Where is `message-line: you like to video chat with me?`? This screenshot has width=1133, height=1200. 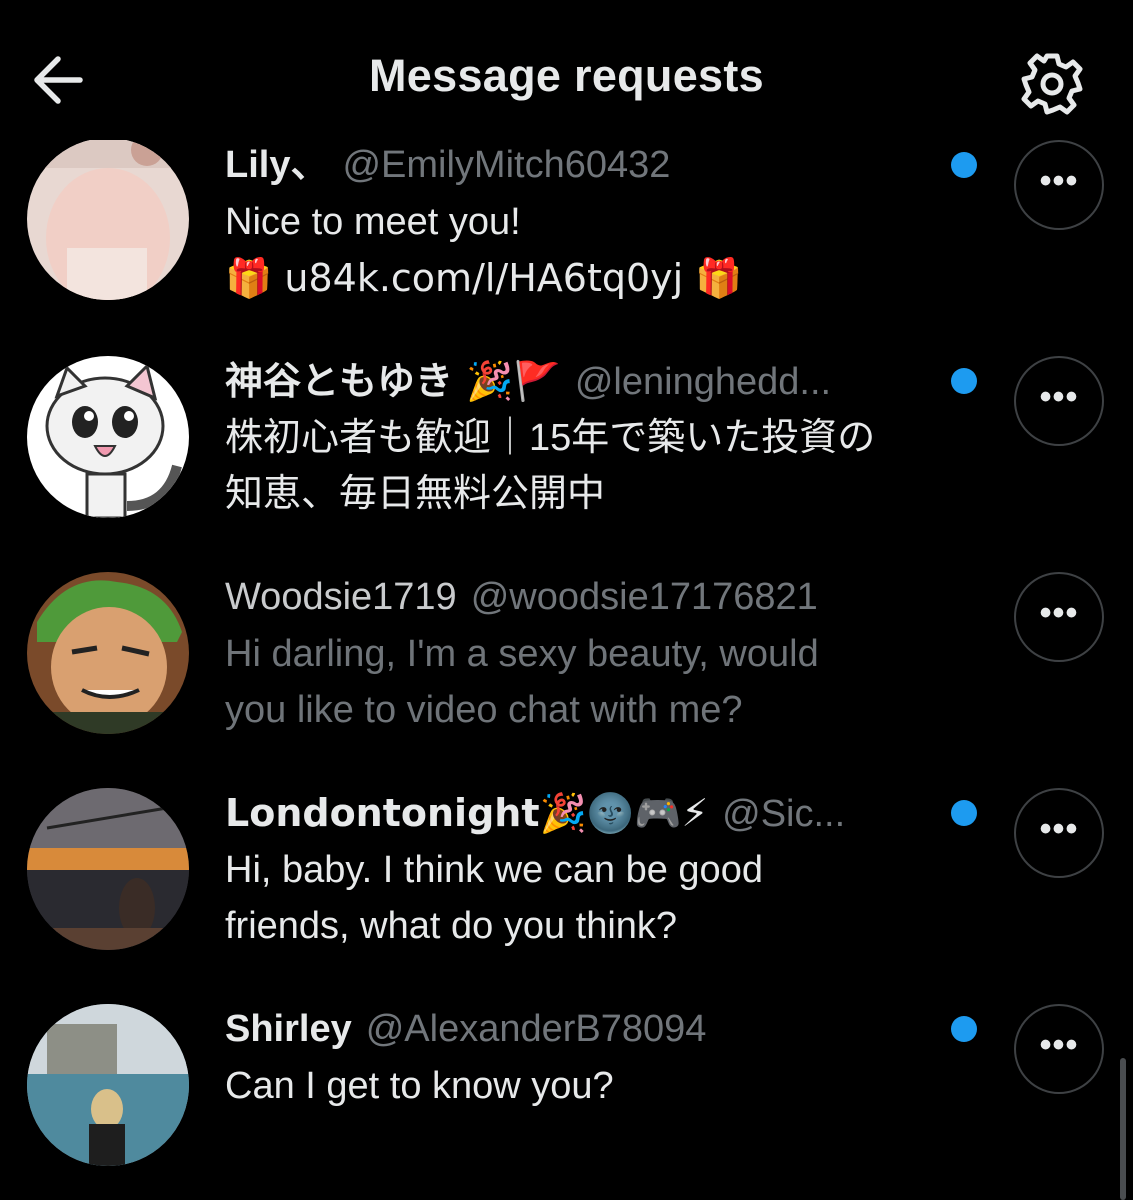 message-line: you like to video chat with me? is located at coordinates (484, 710).